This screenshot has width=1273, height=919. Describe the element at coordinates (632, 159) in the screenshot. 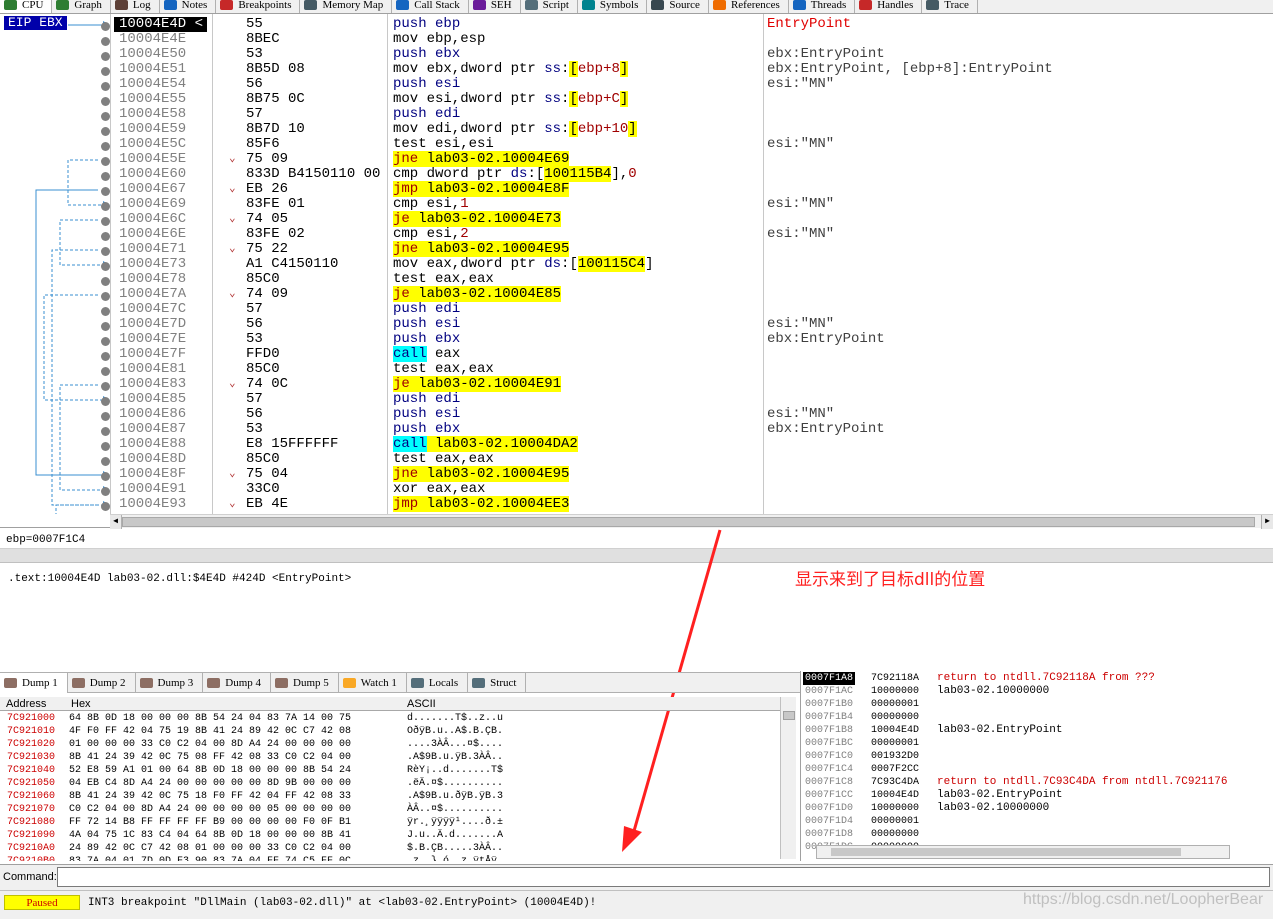

I see `disasm-row: 10004E5E ⌄ 75 09 jne lab03-02.10004E69` at that location.